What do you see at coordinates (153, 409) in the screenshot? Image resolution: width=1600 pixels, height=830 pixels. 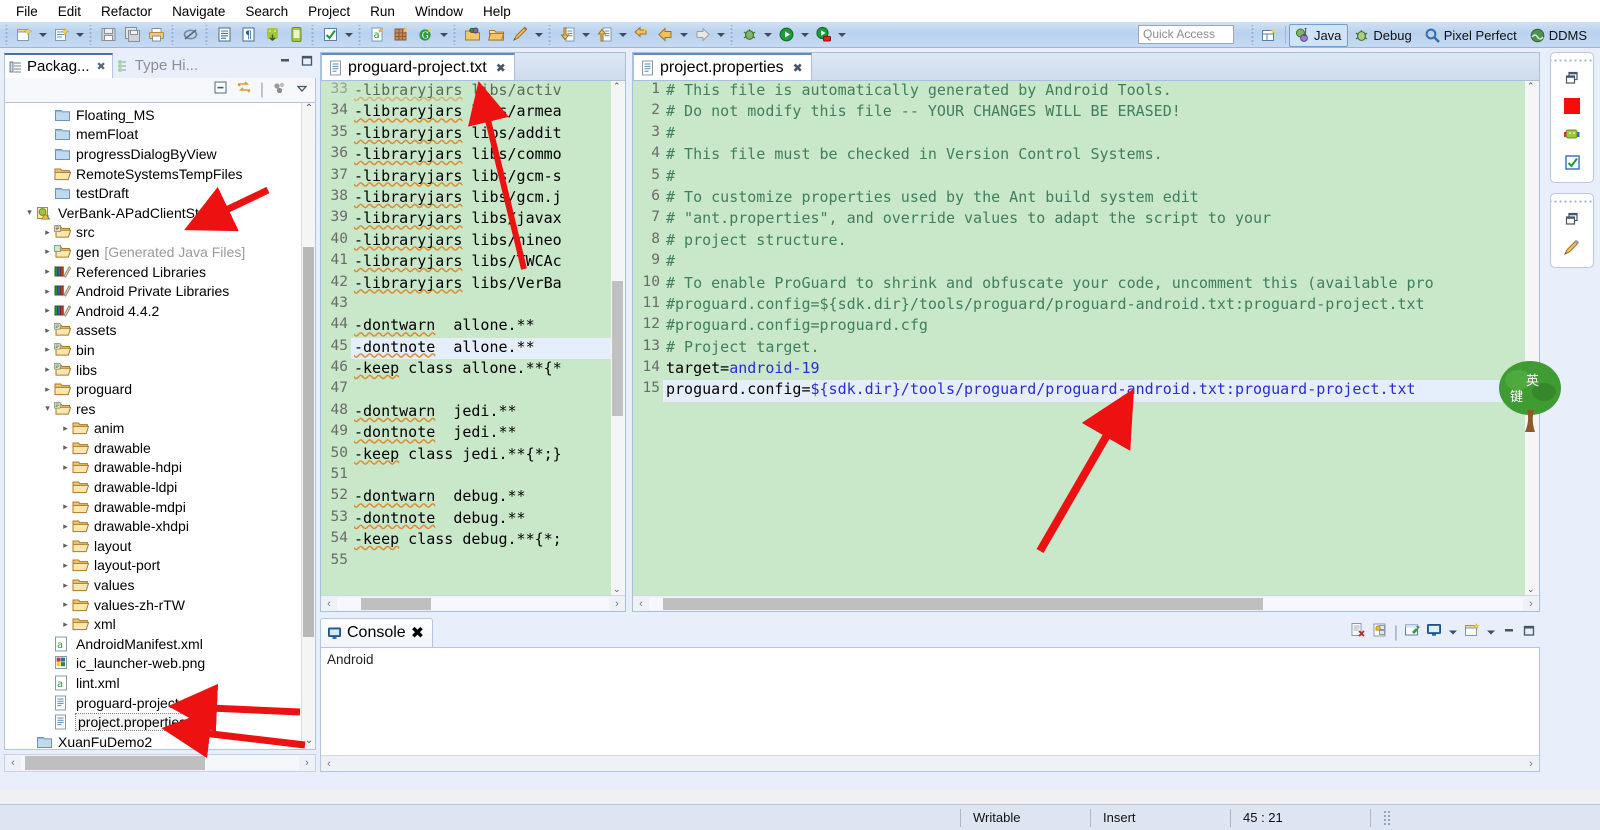 I see `tree-item-res: ▾ res` at bounding box center [153, 409].